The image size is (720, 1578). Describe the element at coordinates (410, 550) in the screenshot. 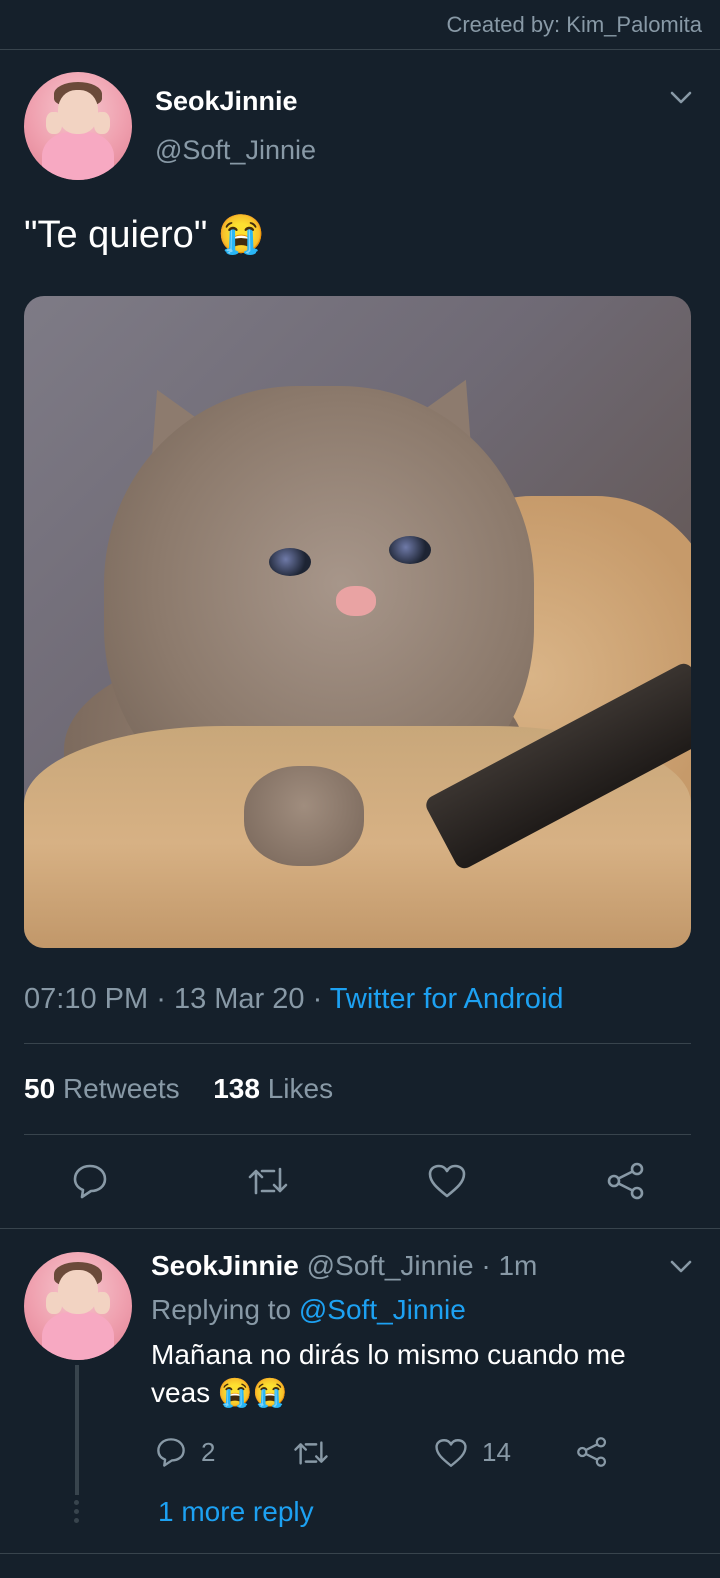

I see `photo-cat-eye-right` at that location.